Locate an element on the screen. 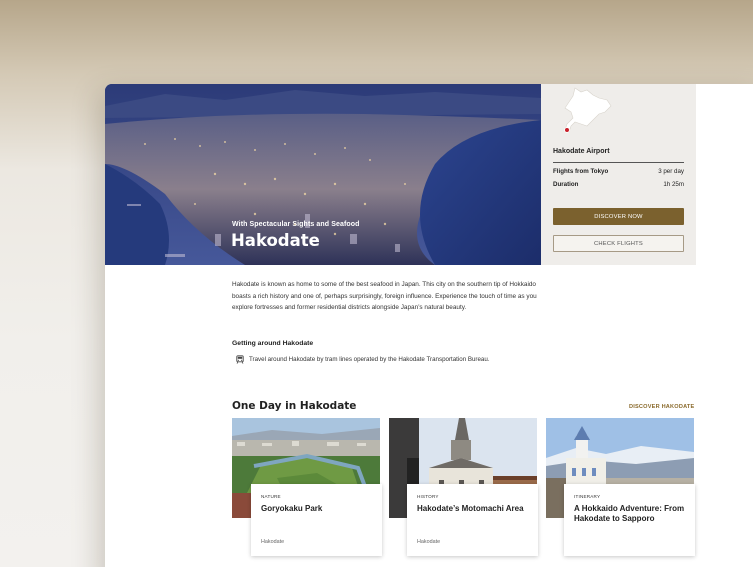 Image resolution: width=753 pixels, height=567 pixels. article-card: NATURE Goryokaku Park Hakodate is located at coordinates (316, 520).